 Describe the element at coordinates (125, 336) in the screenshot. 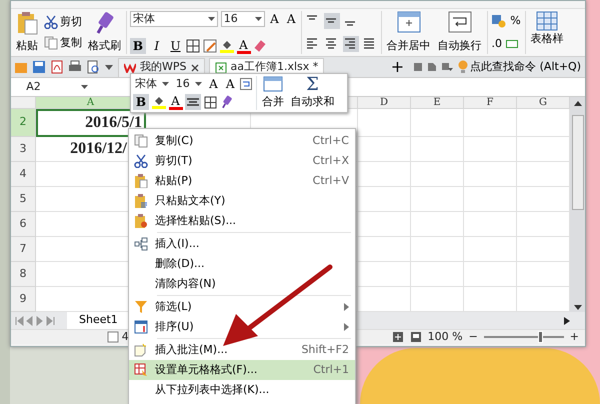

I see `cell-count: 4` at that location.